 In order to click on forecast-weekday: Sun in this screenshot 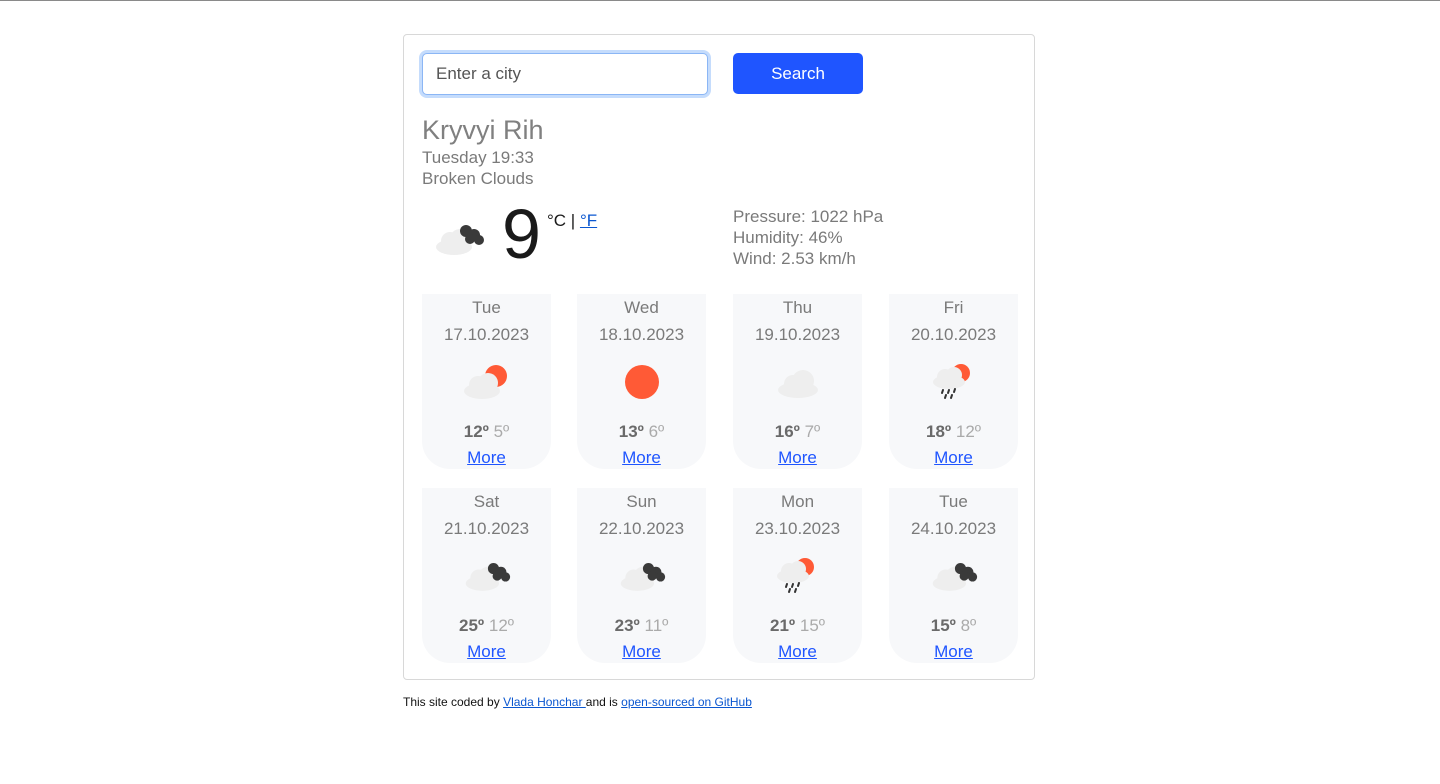, I will do `click(641, 501)`.